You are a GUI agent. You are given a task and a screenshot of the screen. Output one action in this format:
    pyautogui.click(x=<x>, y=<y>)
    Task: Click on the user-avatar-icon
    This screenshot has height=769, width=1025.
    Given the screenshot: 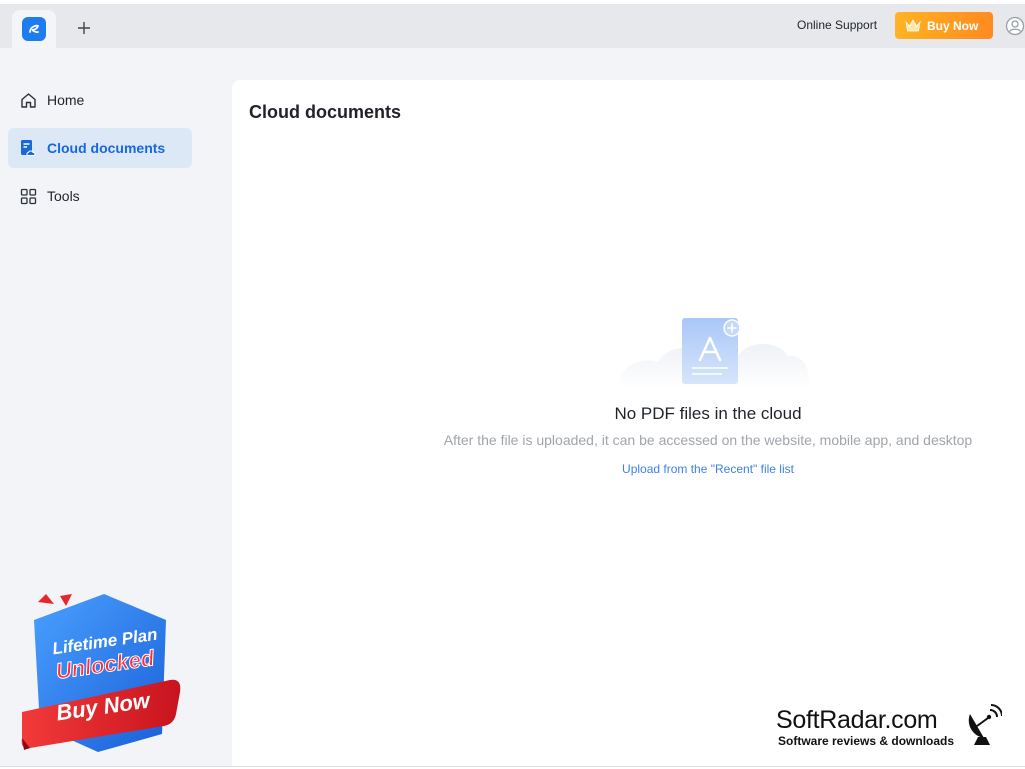 What is the action you would take?
    pyautogui.click(x=1015, y=26)
    